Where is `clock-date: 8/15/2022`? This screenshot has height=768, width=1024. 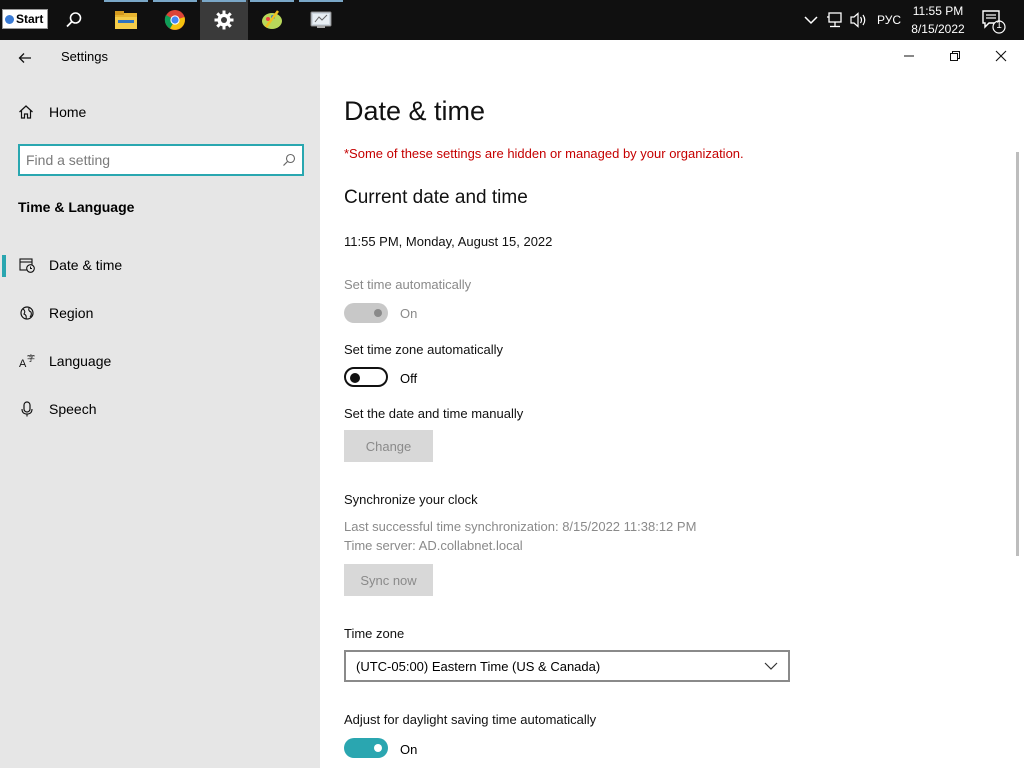 clock-date: 8/15/2022 is located at coordinates (938, 29).